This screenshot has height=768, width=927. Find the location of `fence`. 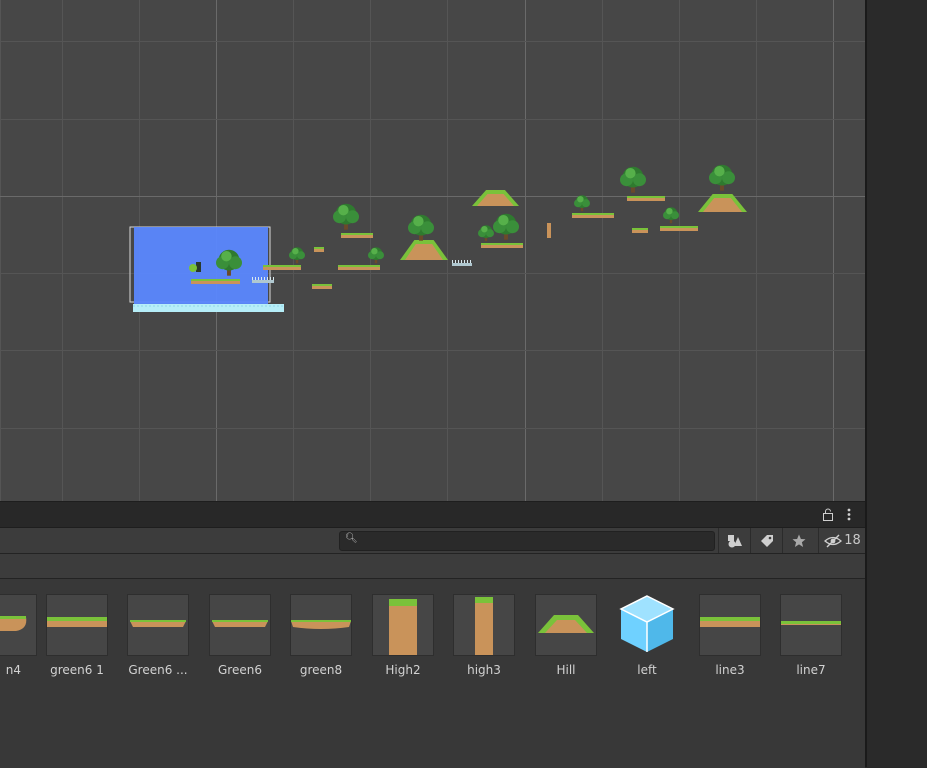

fence is located at coordinates (462, 263).